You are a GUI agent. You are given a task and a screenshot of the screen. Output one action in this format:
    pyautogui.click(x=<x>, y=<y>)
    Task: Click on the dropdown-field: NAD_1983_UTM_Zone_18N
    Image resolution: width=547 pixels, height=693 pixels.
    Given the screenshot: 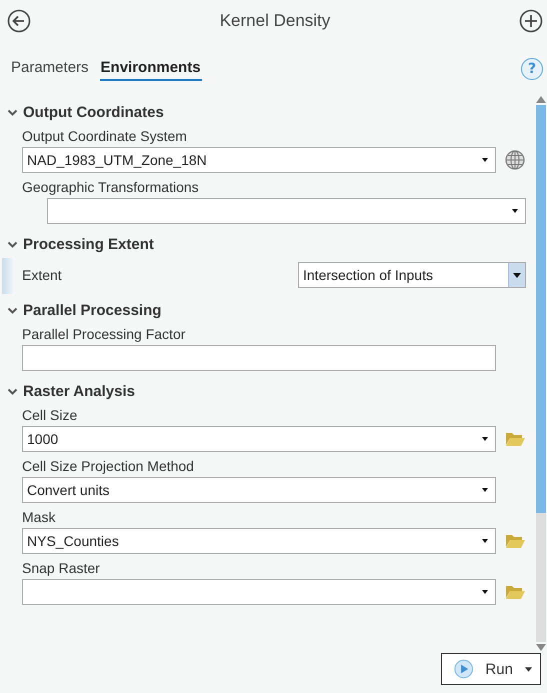 What is the action you would take?
    pyautogui.click(x=259, y=160)
    